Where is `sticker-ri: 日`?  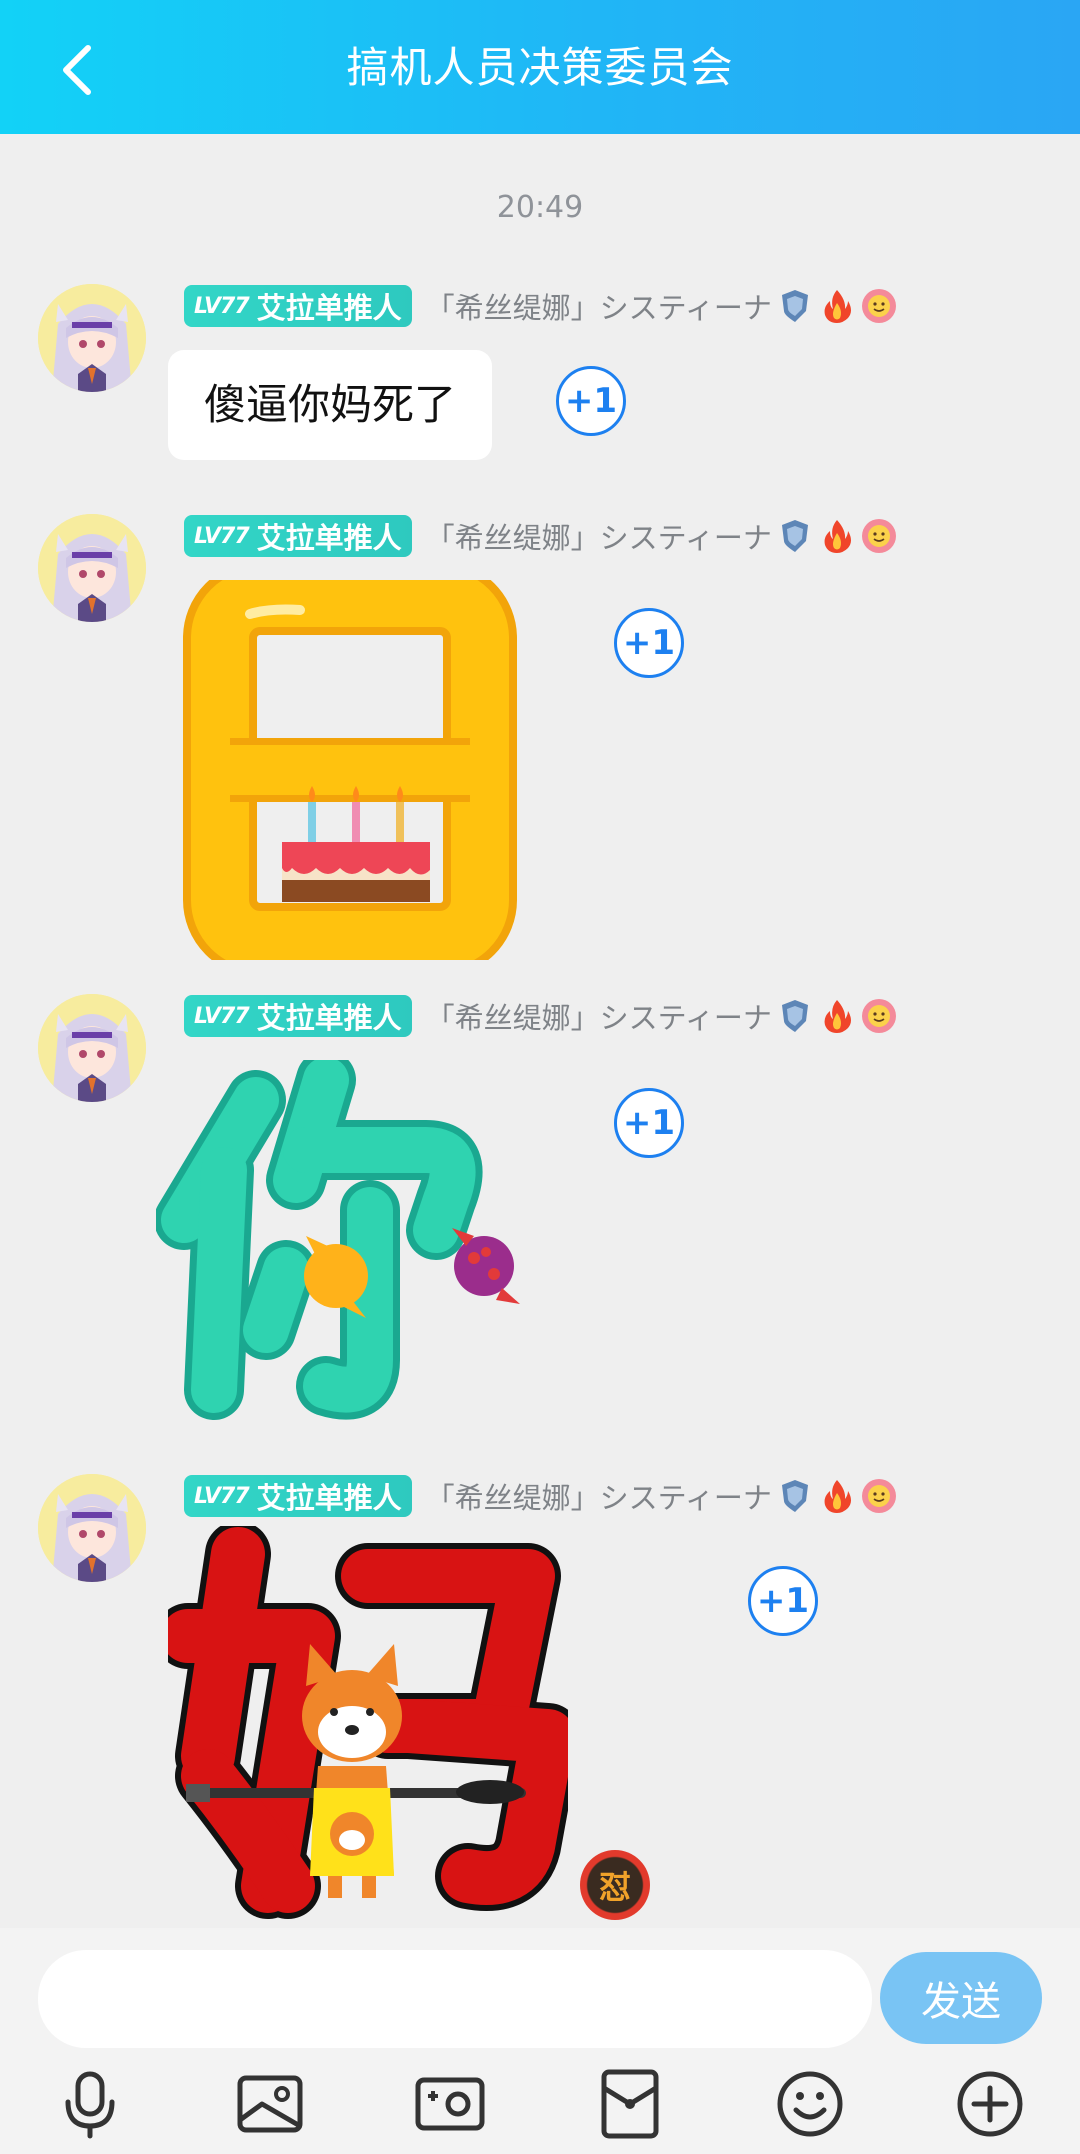
sticker-ri: 日 is located at coordinates (340, 770).